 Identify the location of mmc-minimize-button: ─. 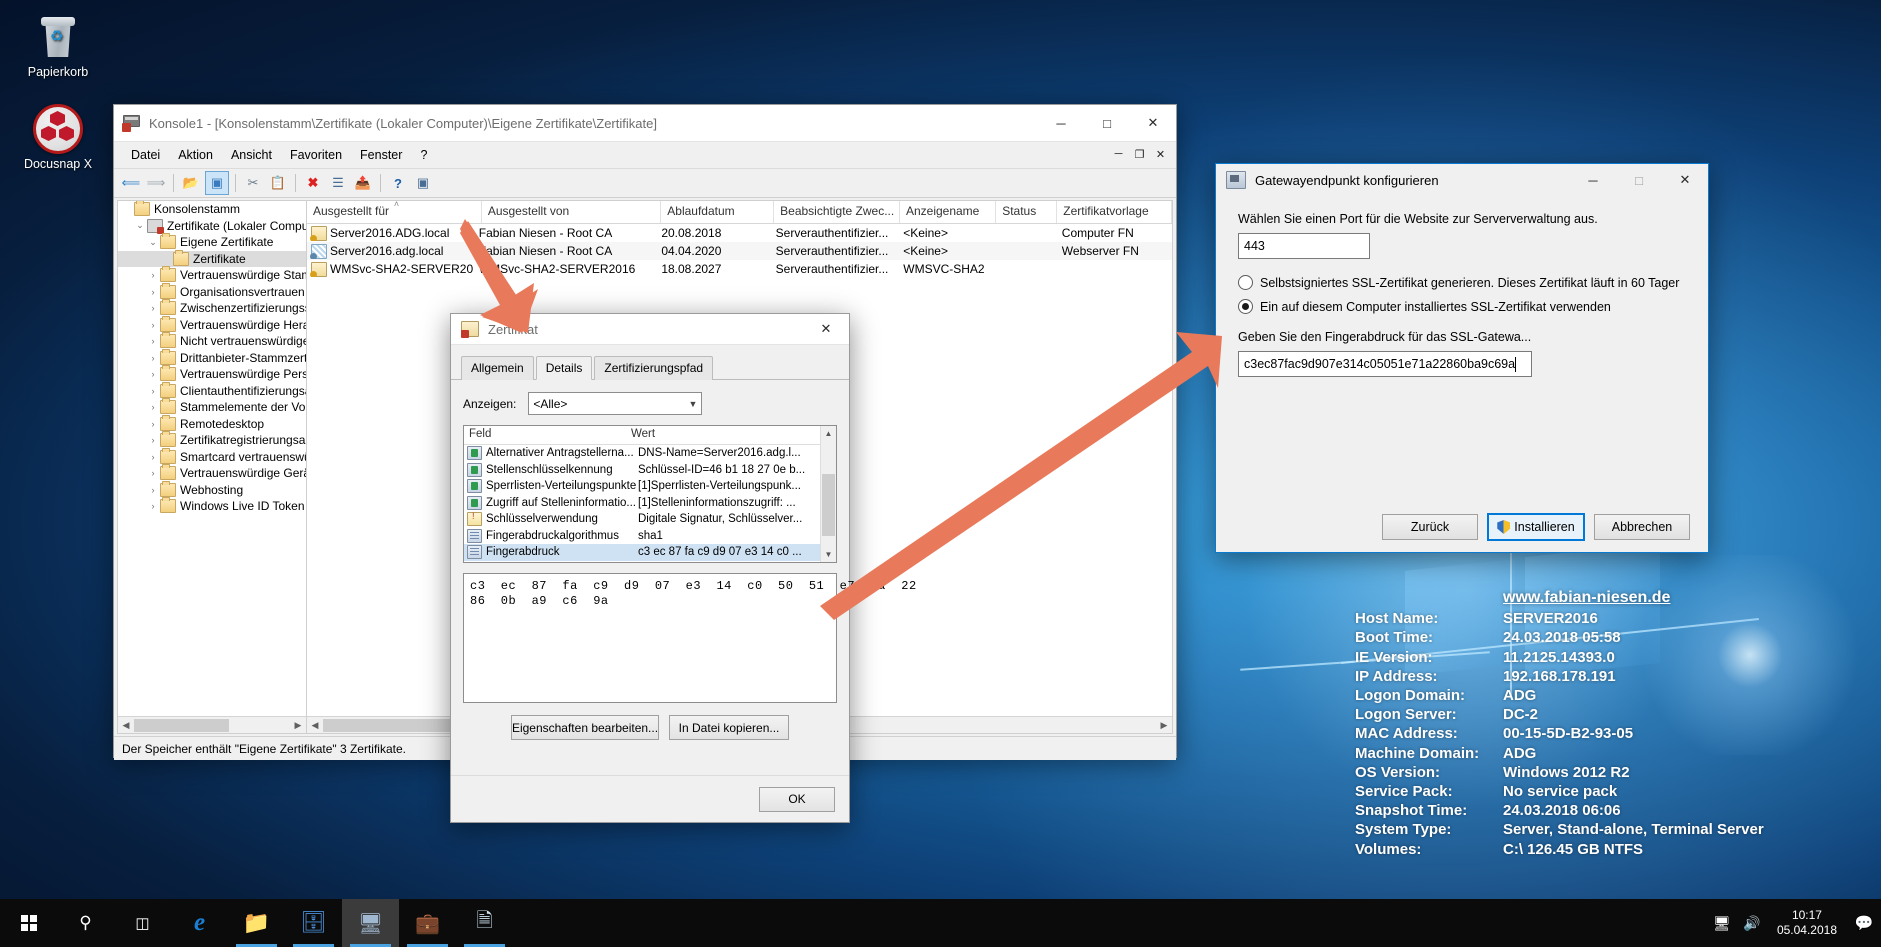
(1061, 123).